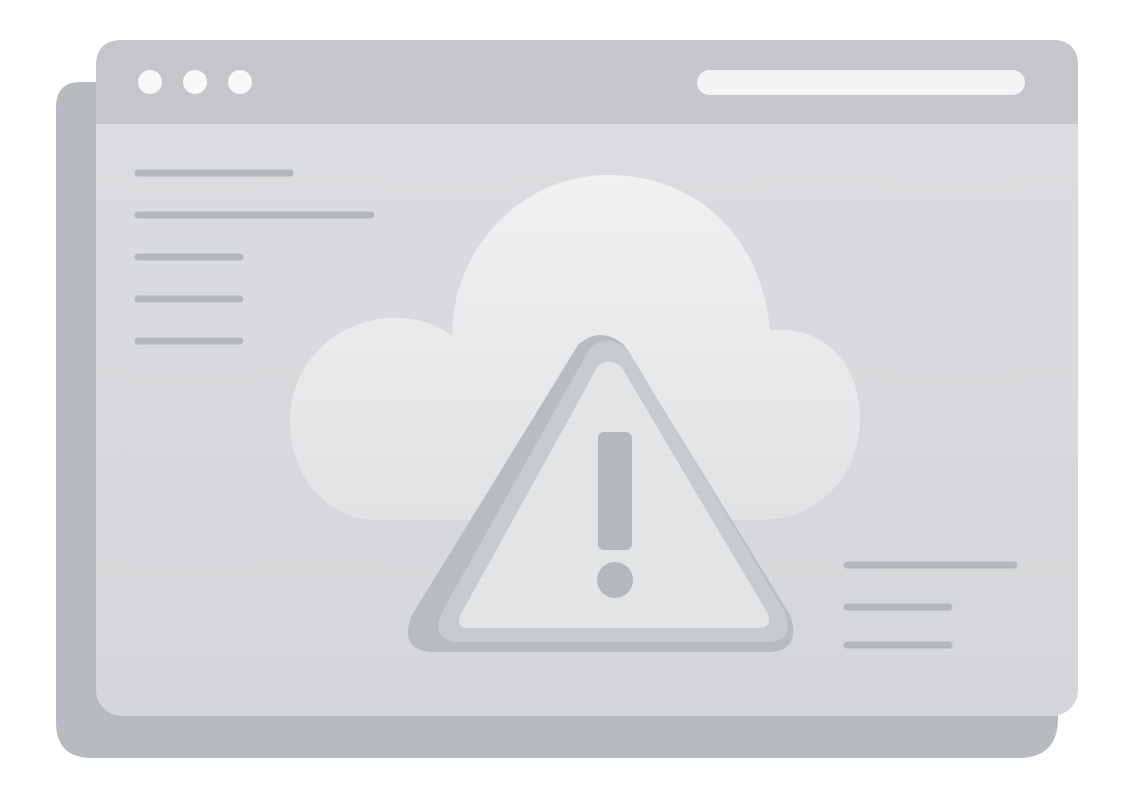  What do you see at coordinates (861, 82) in the screenshot?
I see `address-bar-icon` at bounding box center [861, 82].